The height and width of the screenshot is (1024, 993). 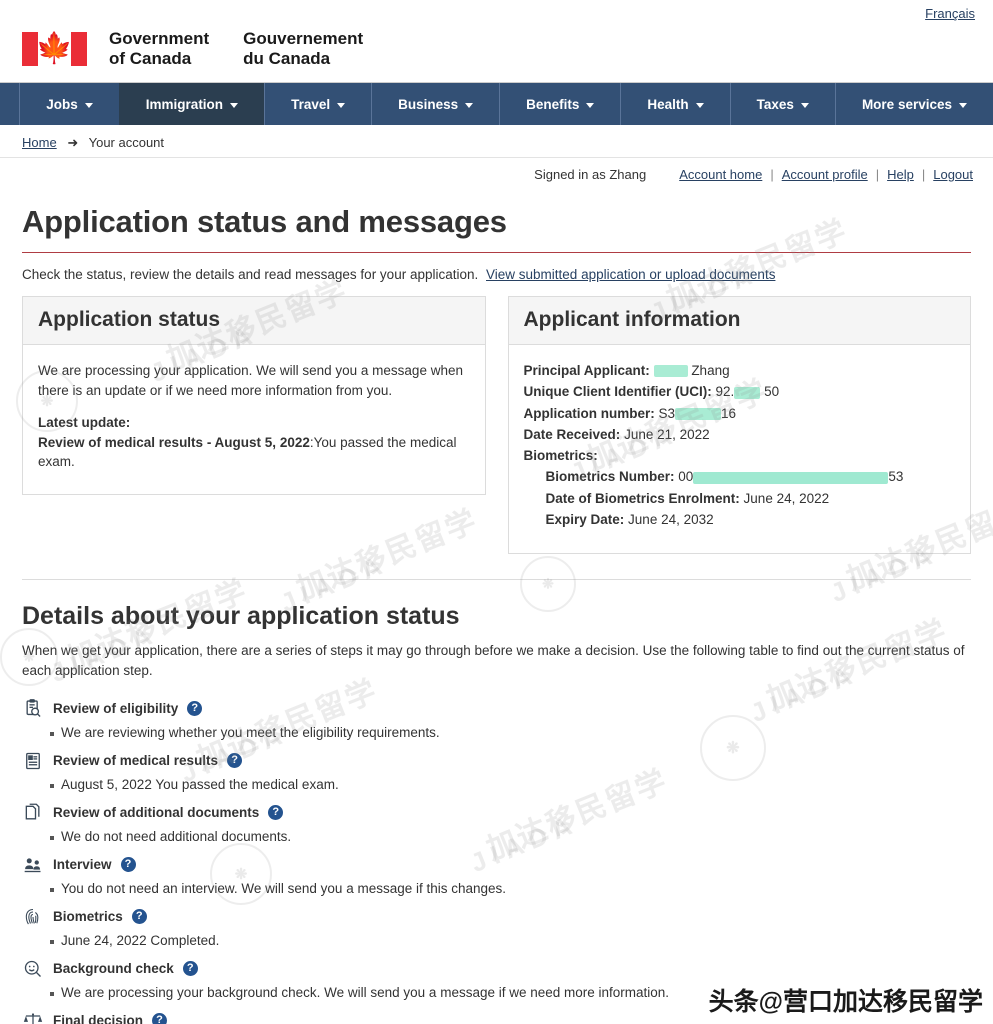 I want to click on breadcrumb: Home ➜ Your account, so click(x=496, y=141).